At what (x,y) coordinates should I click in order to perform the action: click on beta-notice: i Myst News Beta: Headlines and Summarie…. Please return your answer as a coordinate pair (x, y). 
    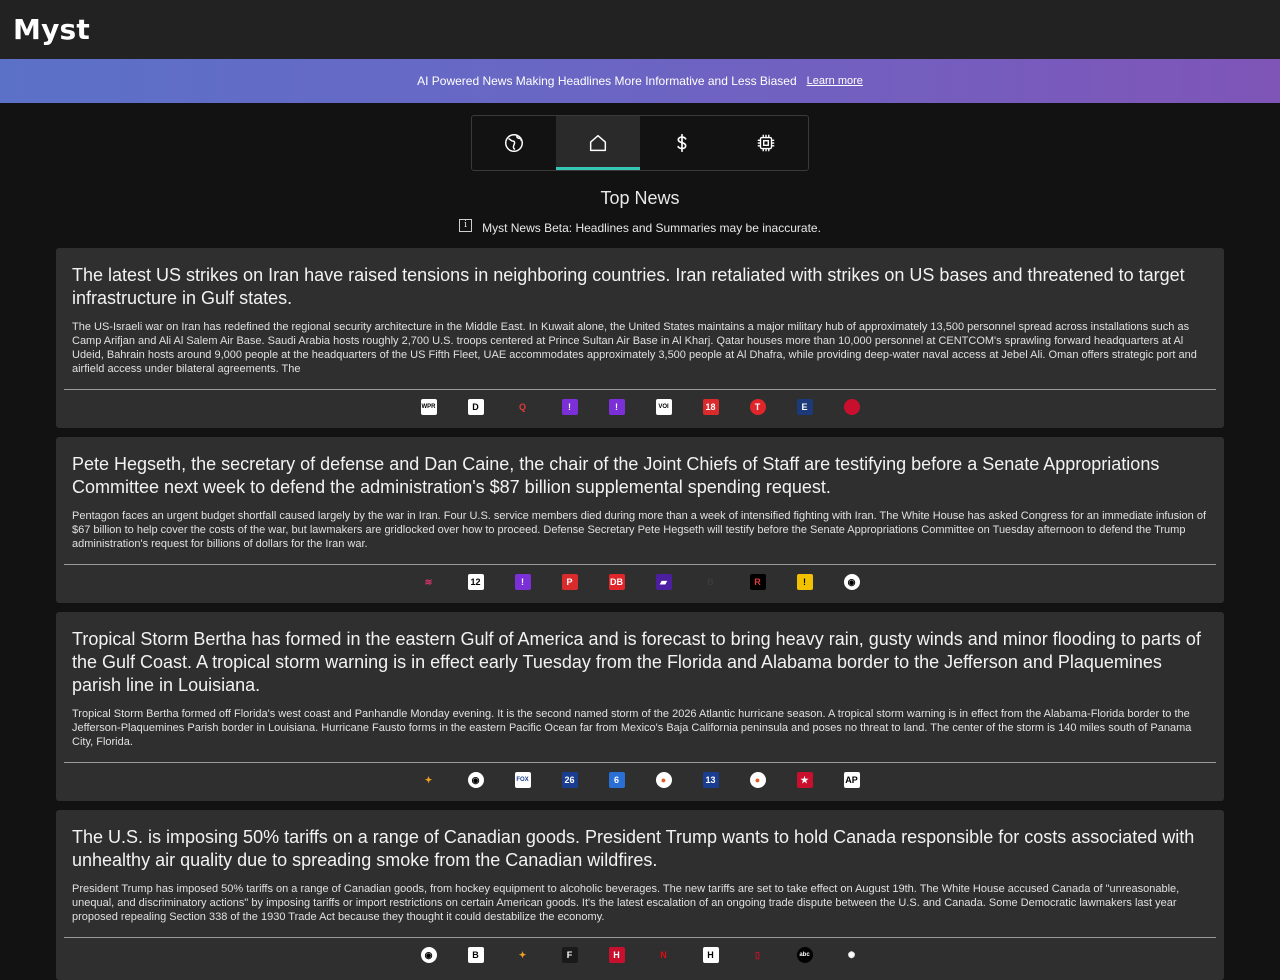
    Looking at the image, I should click on (640, 226).